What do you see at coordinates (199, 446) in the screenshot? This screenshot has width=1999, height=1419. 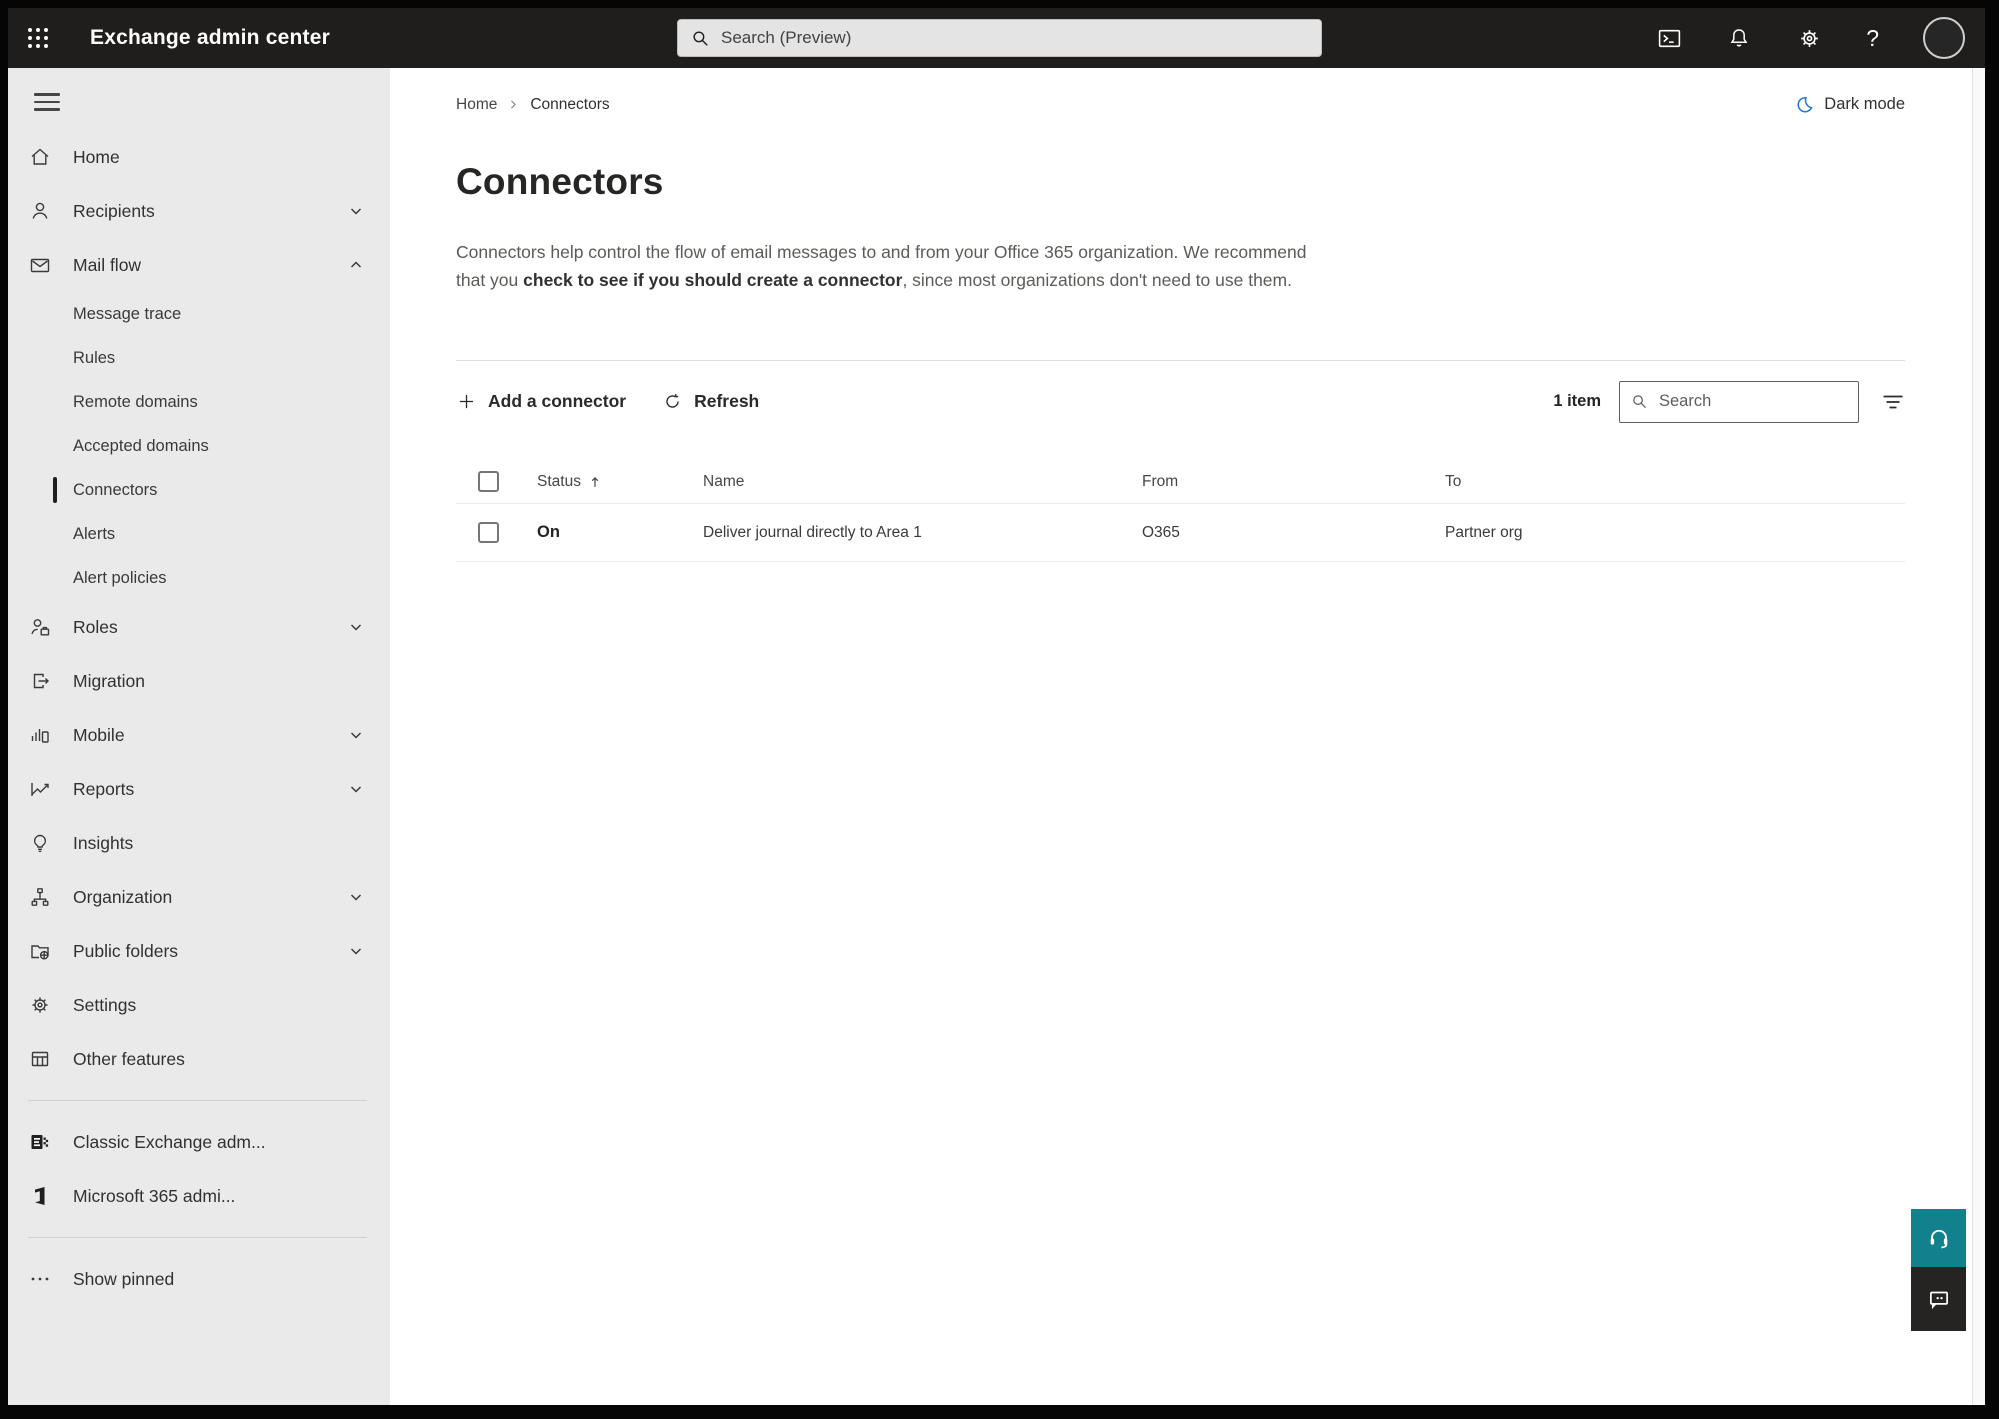 I see `sidebar-item-accepted-domains: Accepted domains` at bounding box center [199, 446].